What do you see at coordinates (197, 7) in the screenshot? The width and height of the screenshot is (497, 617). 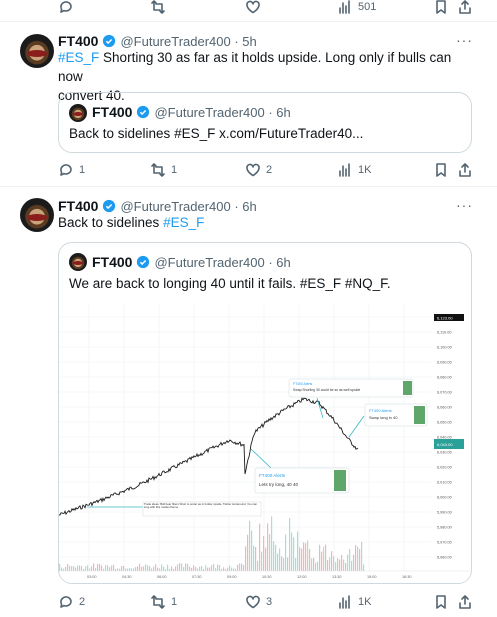 I see `repost-button` at bounding box center [197, 7].